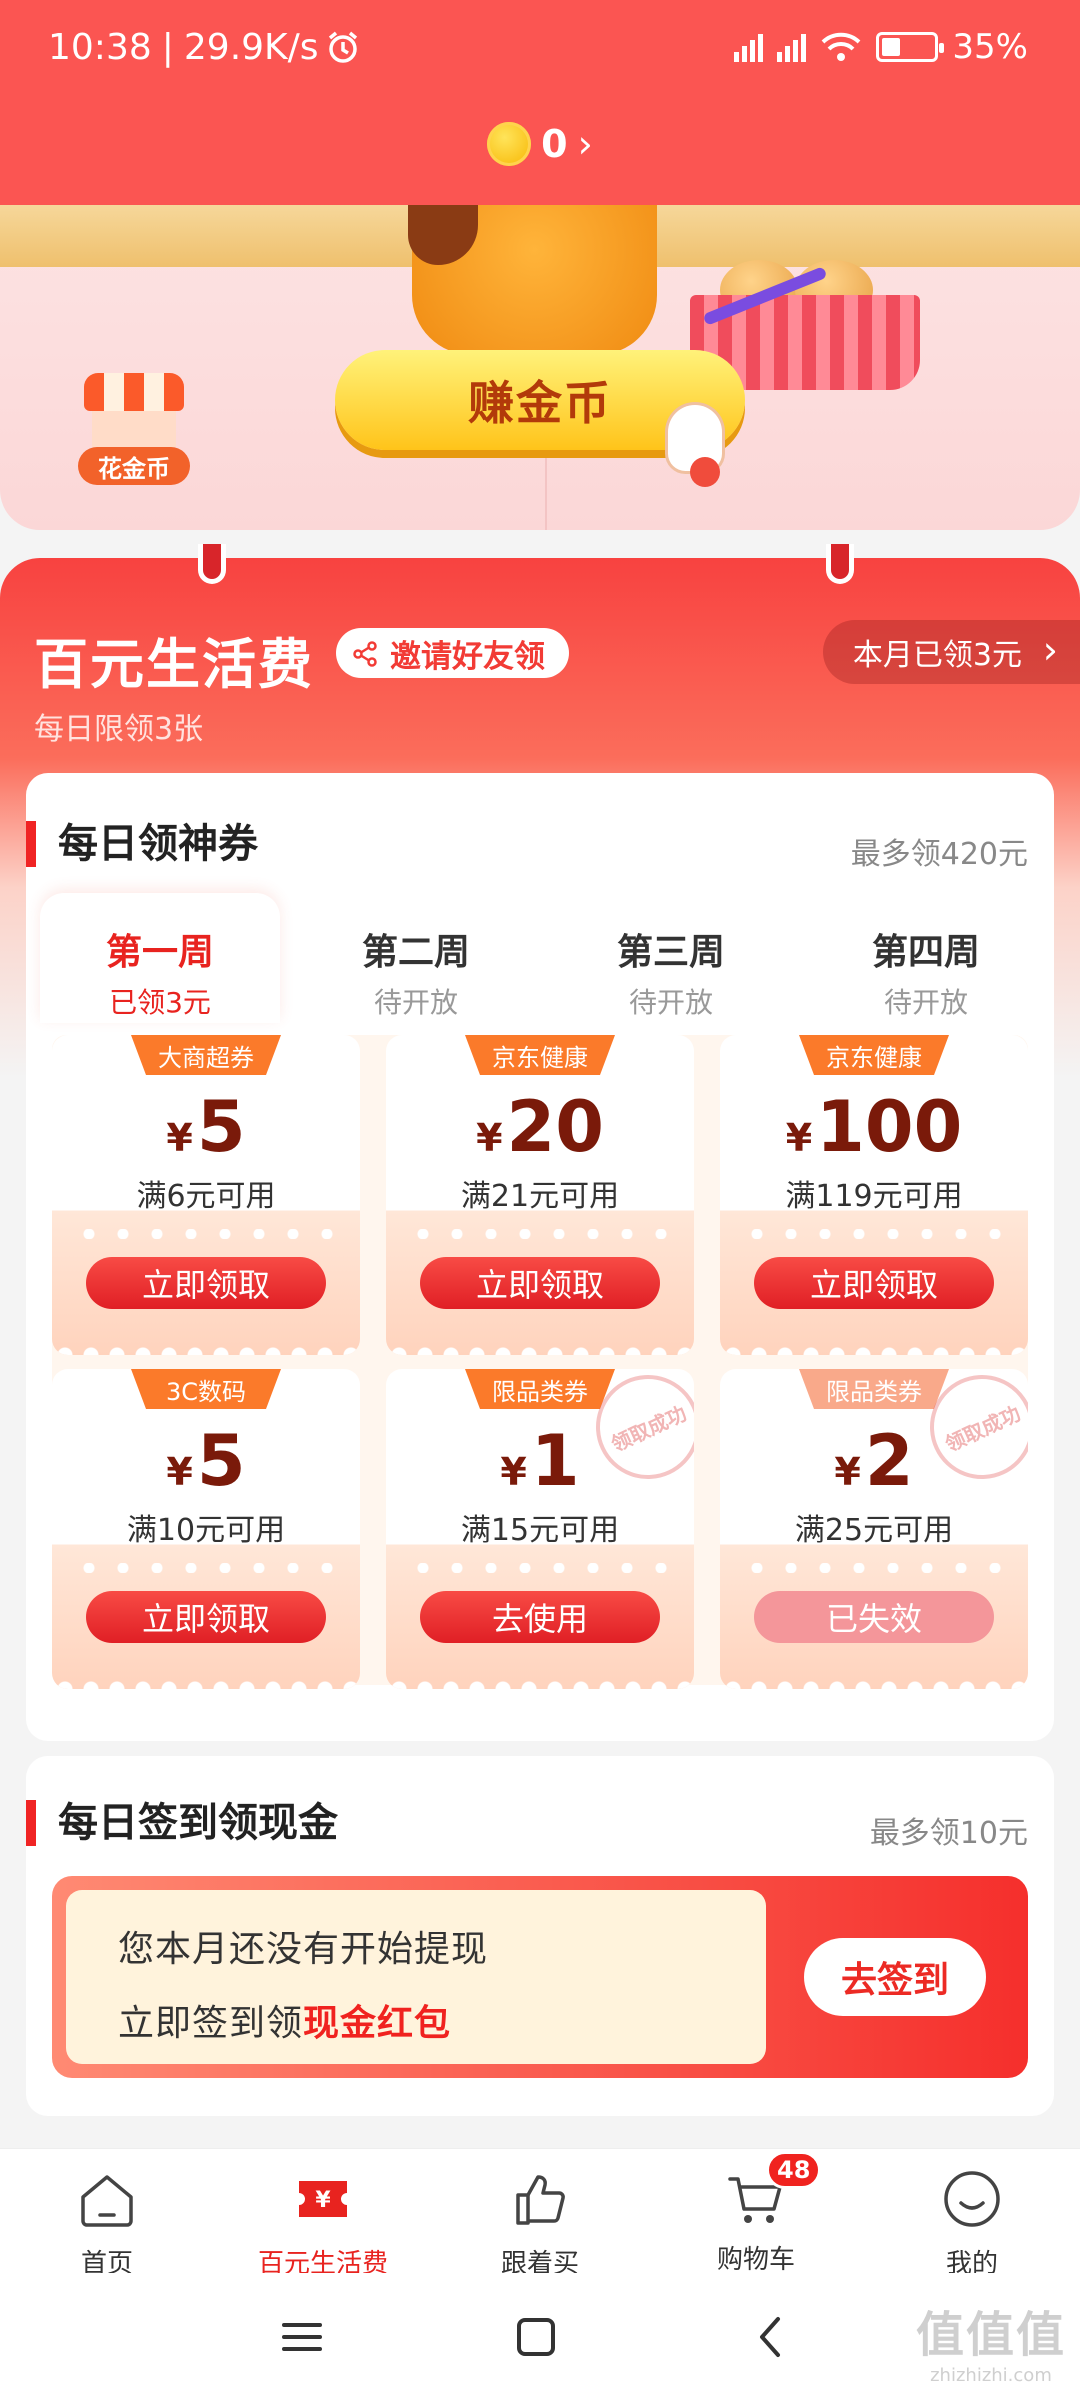  What do you see at coordinates (415, 952) in the screenshot?
I see `week-name: 第二周` at bounding box center [415, 952].